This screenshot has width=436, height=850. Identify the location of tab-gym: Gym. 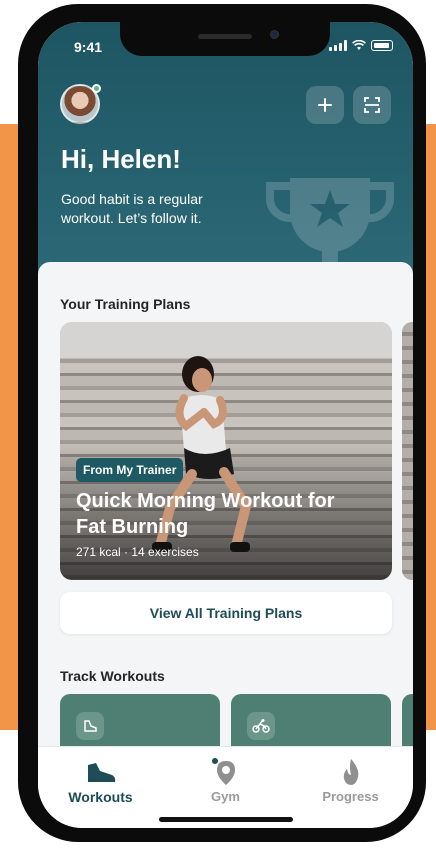
(225, 787).